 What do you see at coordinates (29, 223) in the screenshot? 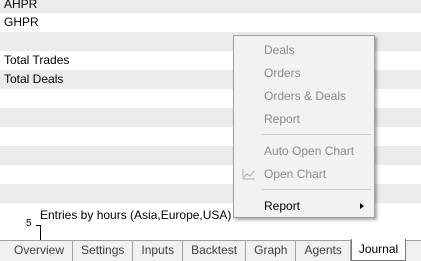
I see `y-axis-tick-label: 5` at bounding box center [29, 223].